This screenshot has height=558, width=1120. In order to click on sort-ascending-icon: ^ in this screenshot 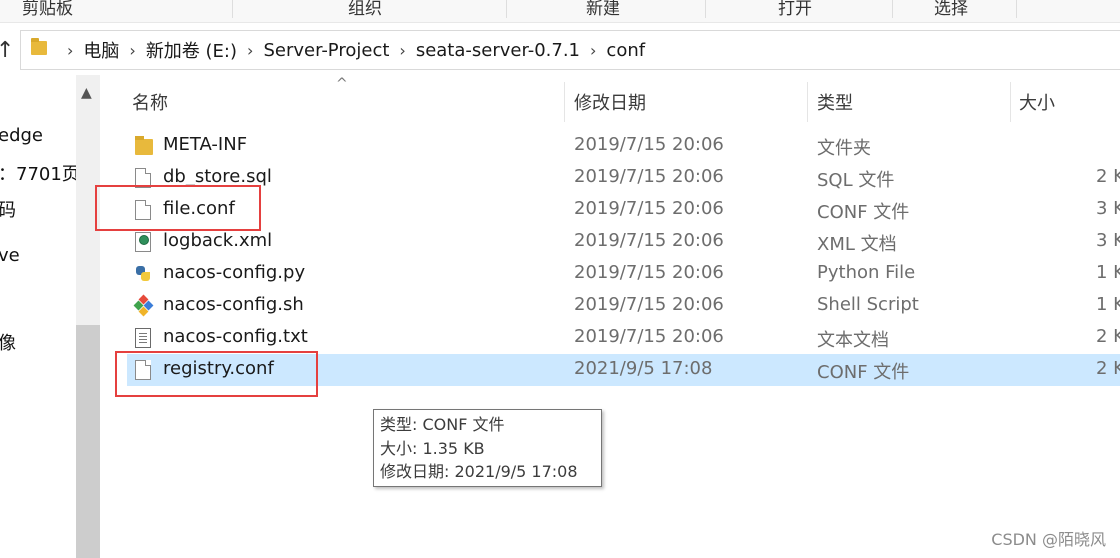, I will do `click(342, 84)`.